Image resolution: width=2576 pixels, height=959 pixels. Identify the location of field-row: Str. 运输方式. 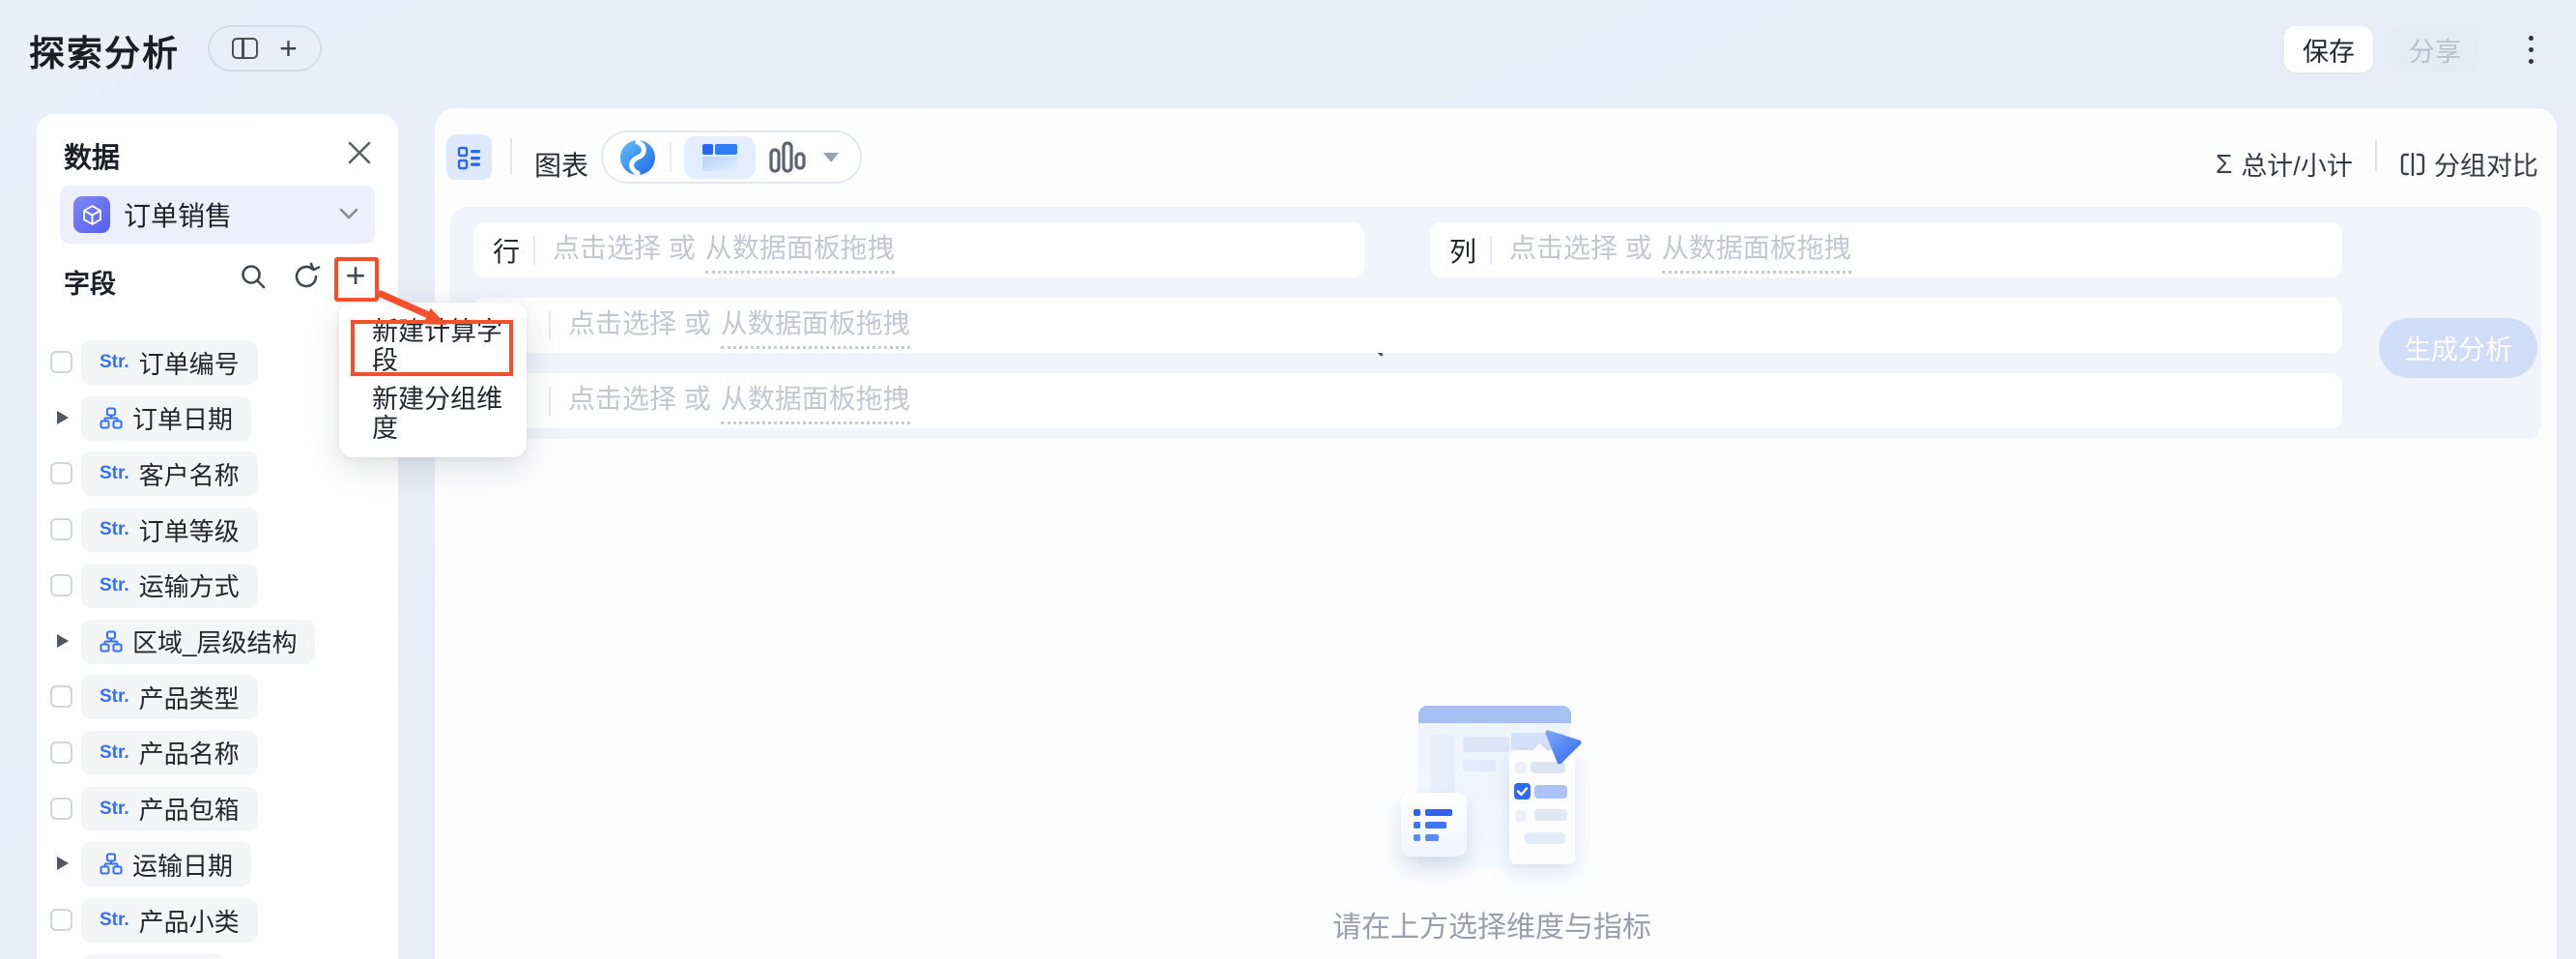
(218, 585).